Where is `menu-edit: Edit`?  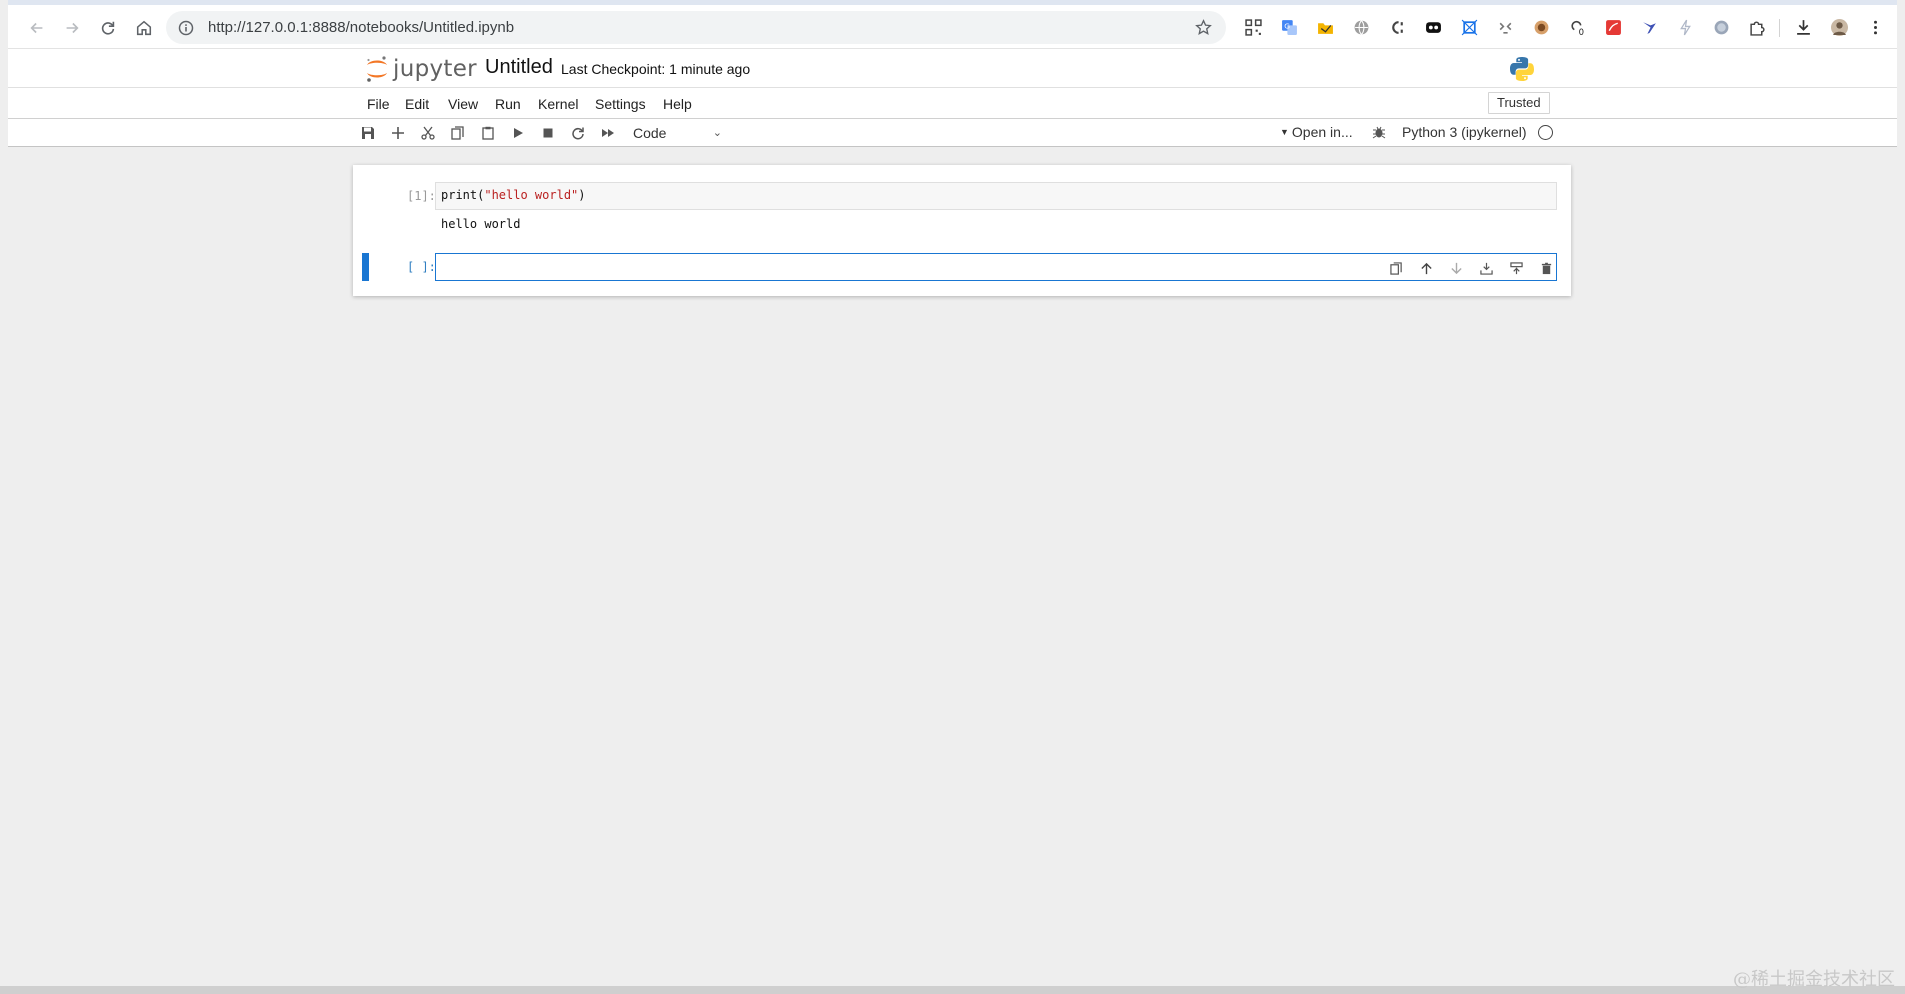 menu-edit: Edit is located at coordinates (417, 104).